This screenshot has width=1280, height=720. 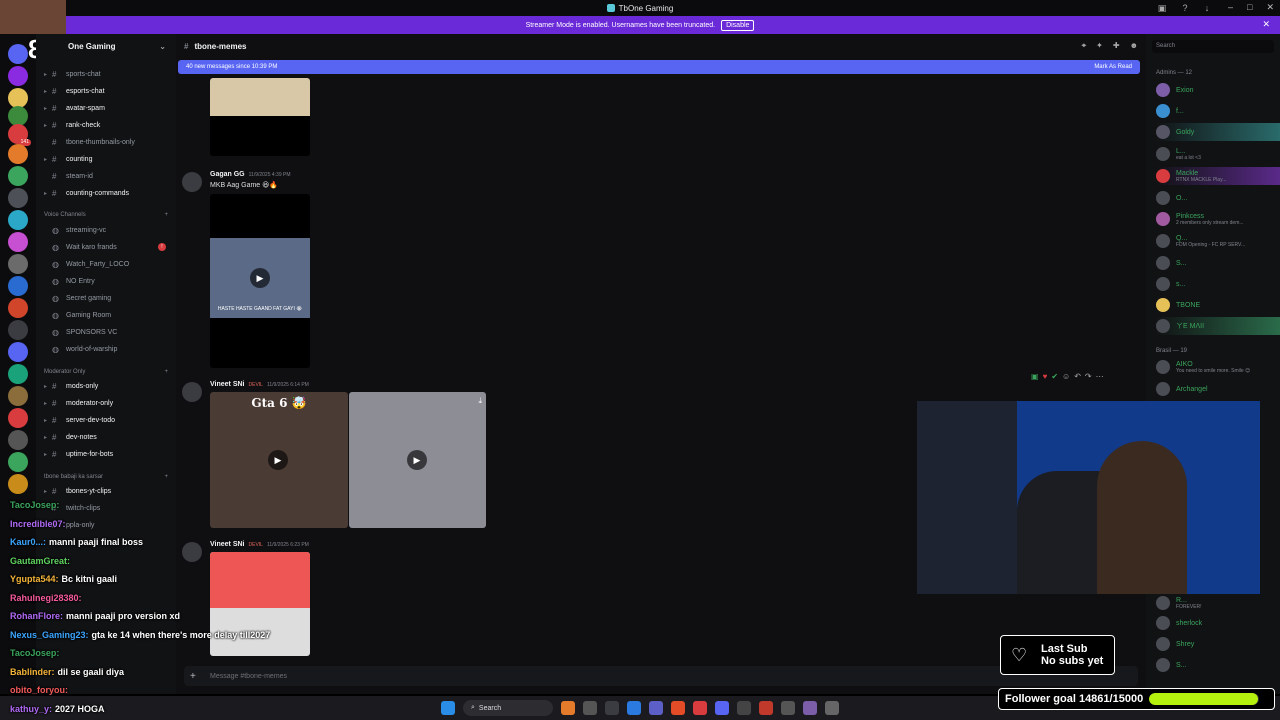 I want to click on disable-streamer-mode-button: Disable, so click(x=738, y=25).